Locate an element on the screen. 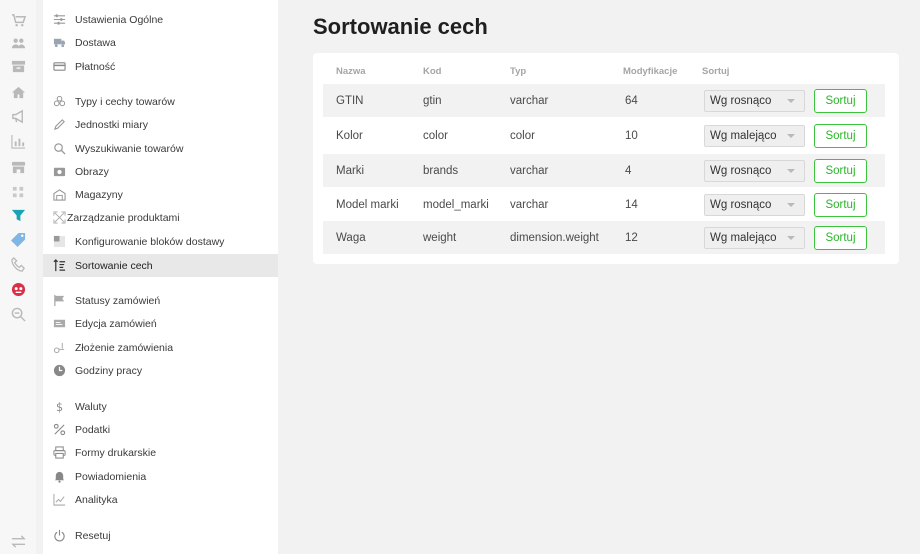 This screenshot has width=920, height=554. sort-order-value: Wg rosnąco is located at coordinates (741, 171).